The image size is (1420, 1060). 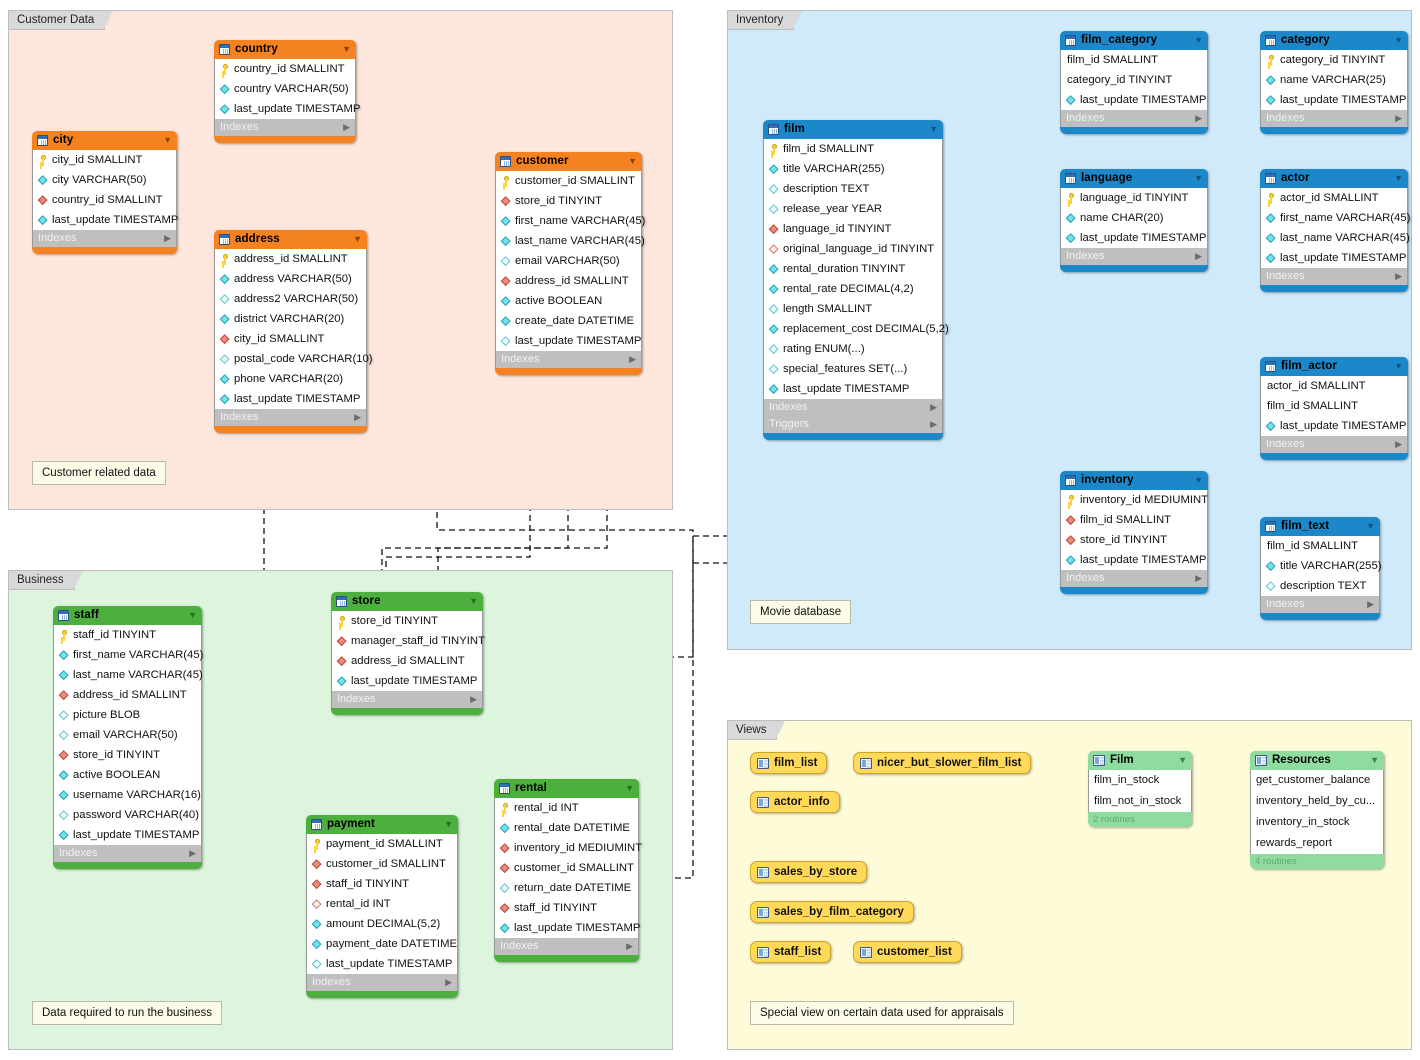 I want to click on table-field: replacement_cost DECIMAL(5,2), so click(x=856, y=329).